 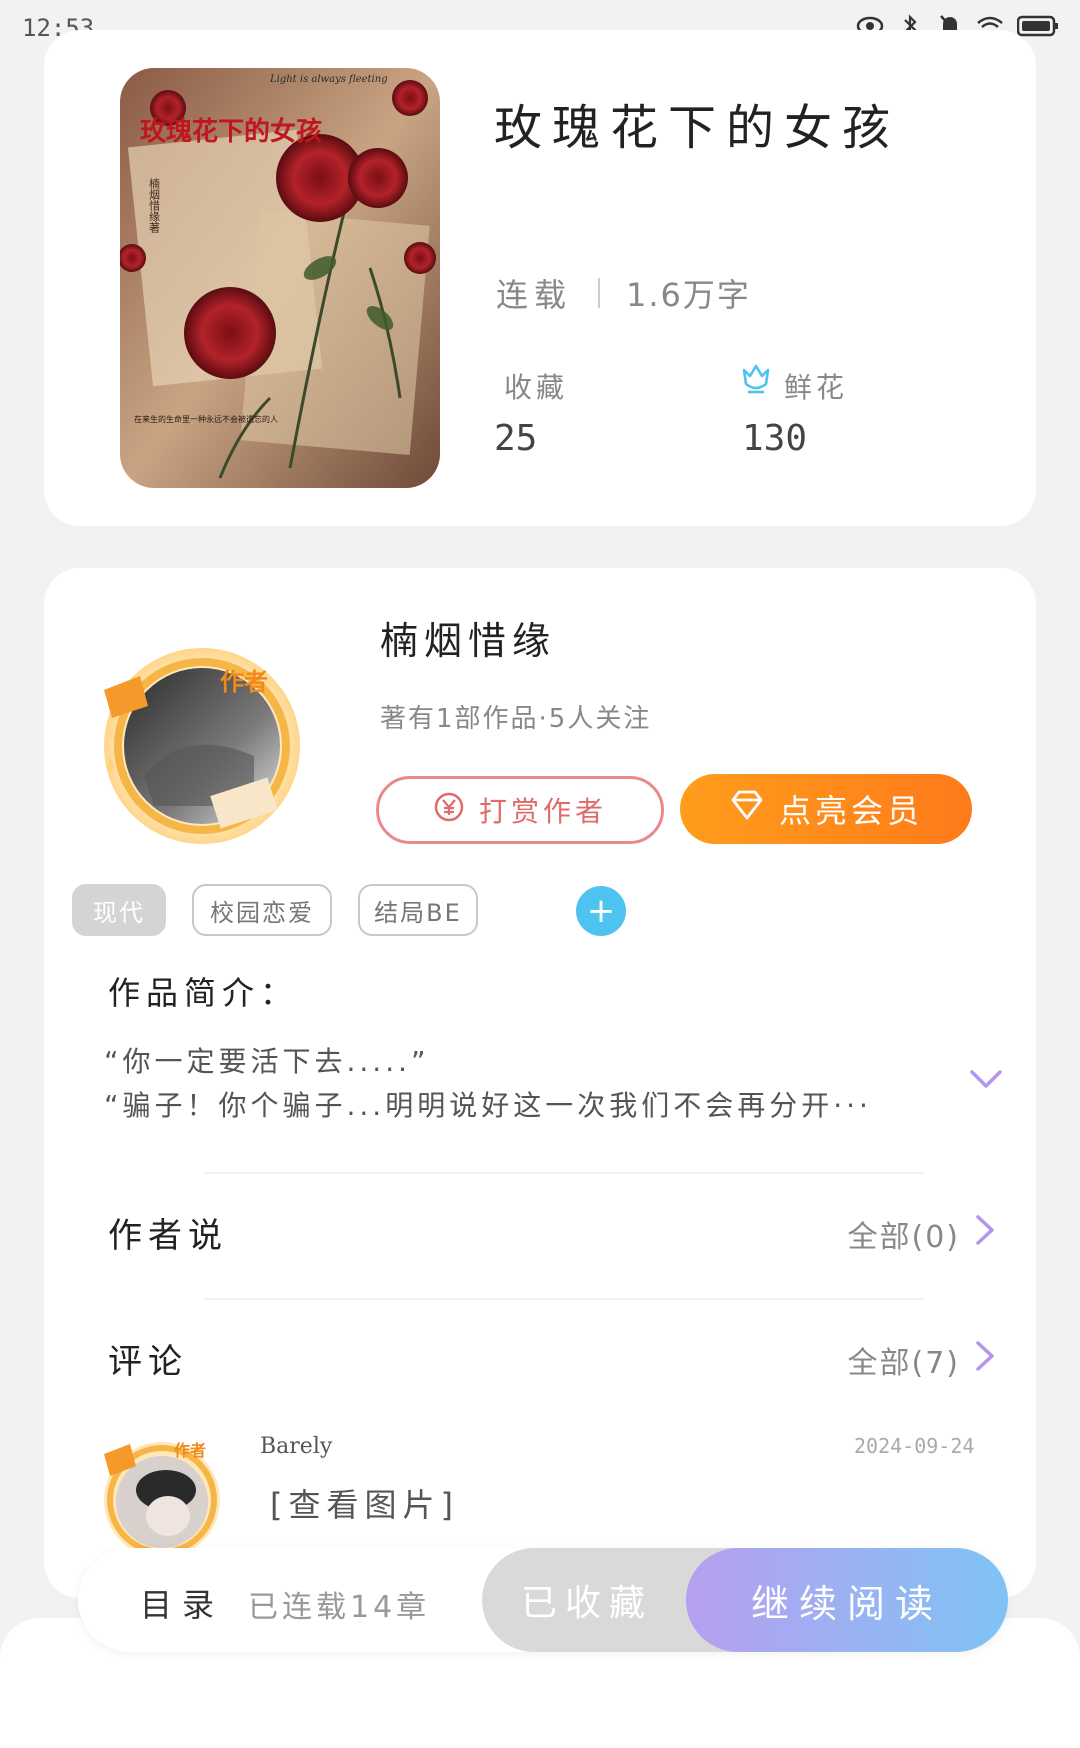 What do you see at coordinates (775, 438) in the screenshot?
I see `flowers-value: 130` at bounding box center [775, 438].